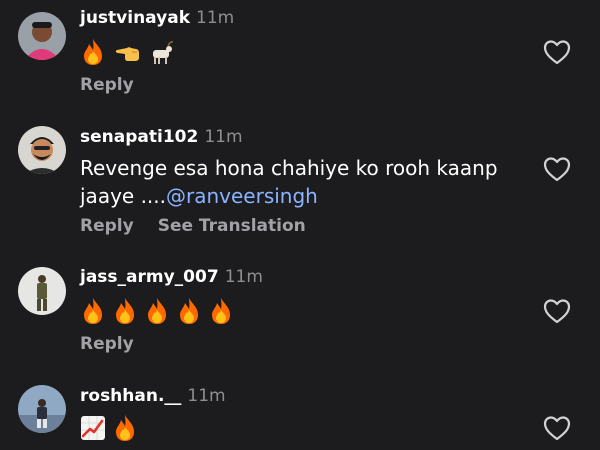 This screenshot has width=600, height=450. I want to click on username: justvinayak, so click(135, 18).